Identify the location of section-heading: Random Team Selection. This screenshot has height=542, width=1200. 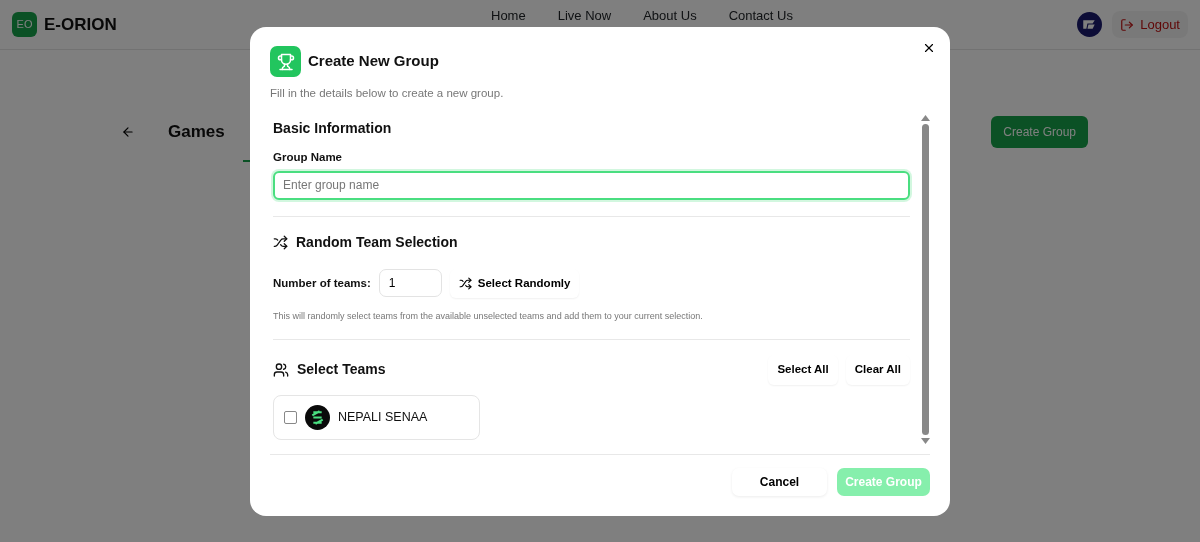
(377, 242).